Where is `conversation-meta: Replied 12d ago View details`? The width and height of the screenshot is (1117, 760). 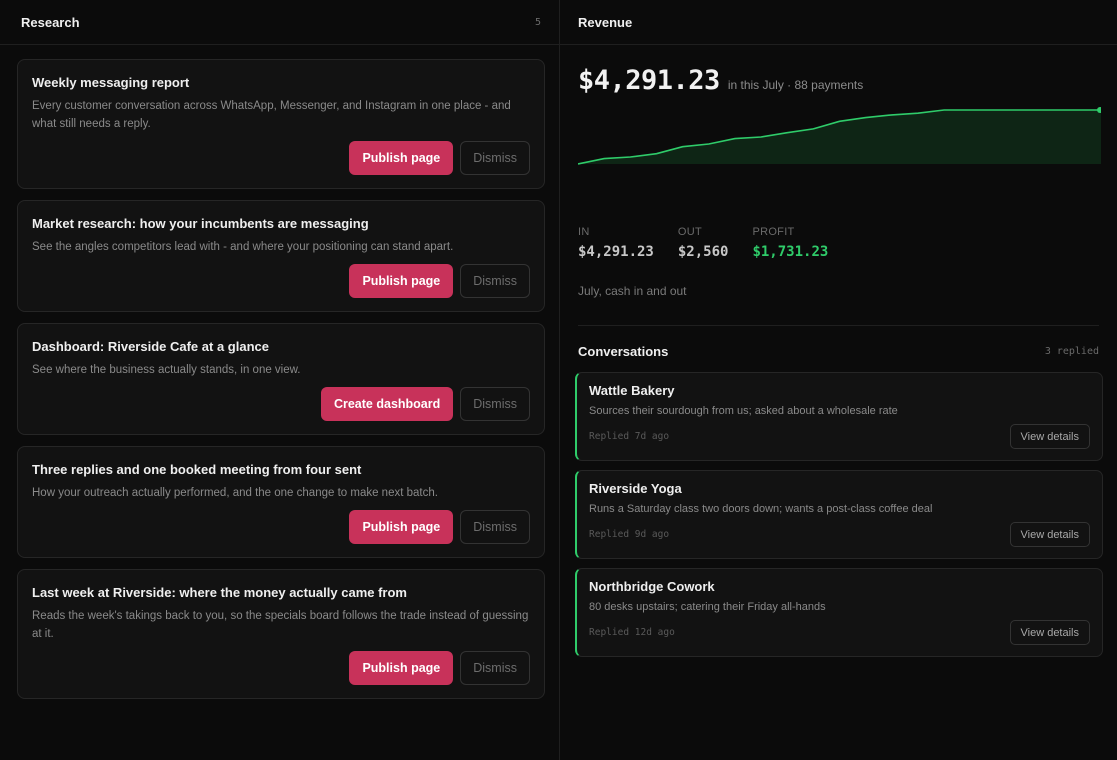
conversation-meta: Replied 12d ago View details is located at coordinates (839, 632).